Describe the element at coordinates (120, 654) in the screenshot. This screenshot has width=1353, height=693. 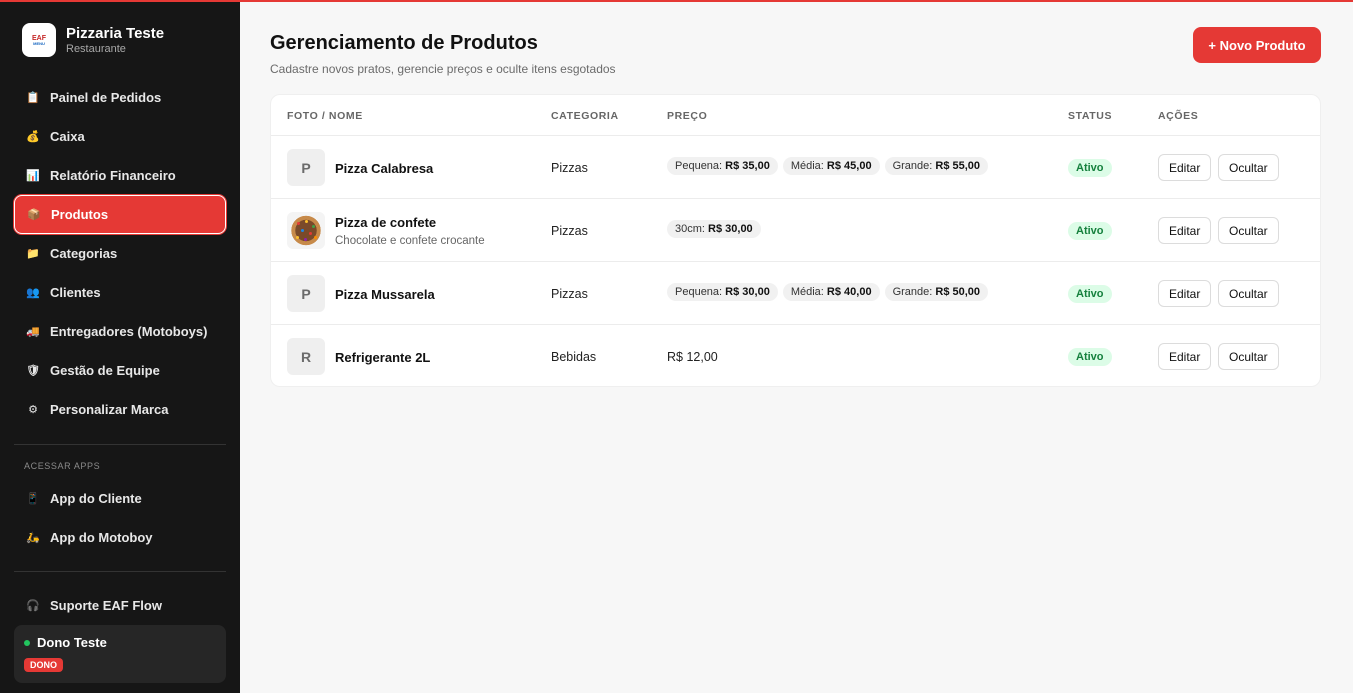
I see `user-card: Dono Teste DONO` at that location.